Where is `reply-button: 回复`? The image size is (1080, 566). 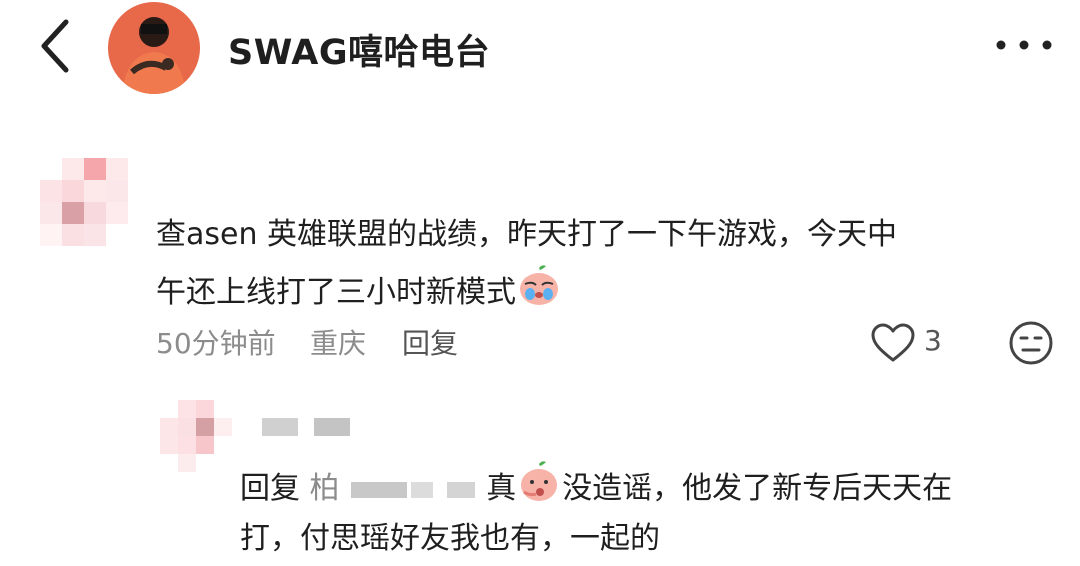 reply-button: 回复 is located at coordinates (430, 342).